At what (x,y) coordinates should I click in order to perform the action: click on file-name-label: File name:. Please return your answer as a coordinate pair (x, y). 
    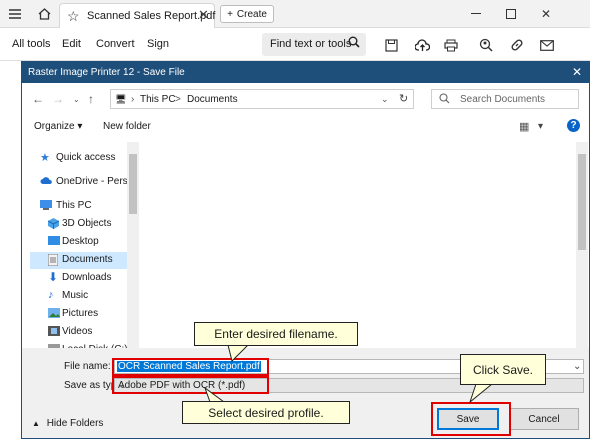
    Looking at the image, I should click on (87, 366).